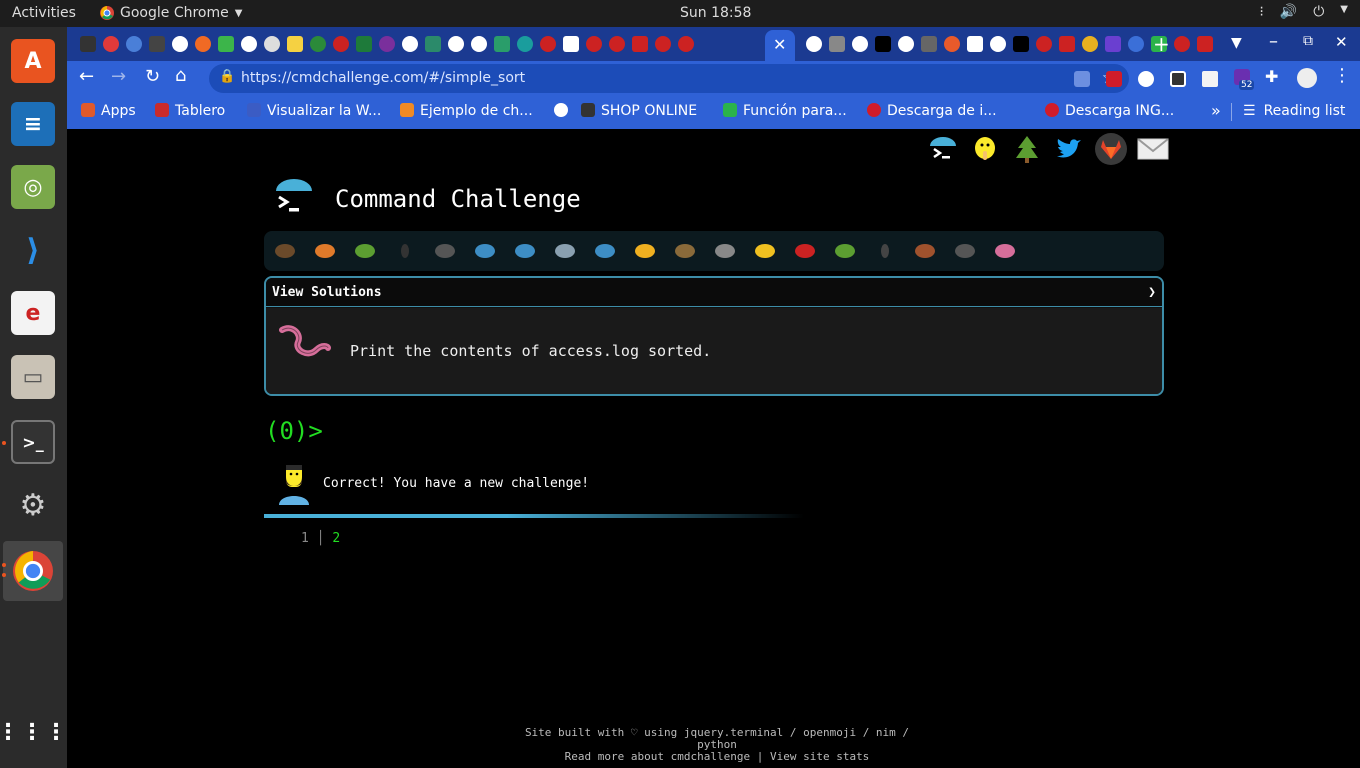 This screenshot has height=768, width=1360. I want to click on notes-extension-icon, so click(1210, 79).